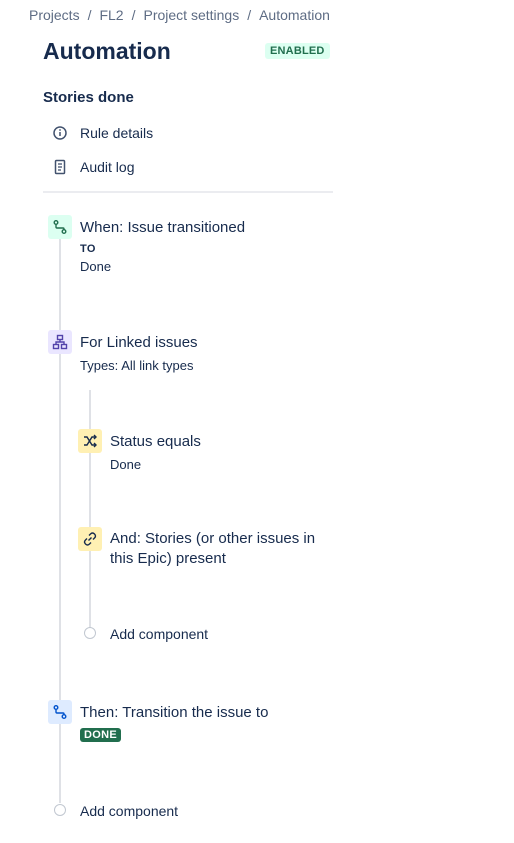  I want to click on branch-subtitle: Types: All link types, so click(137, 365).